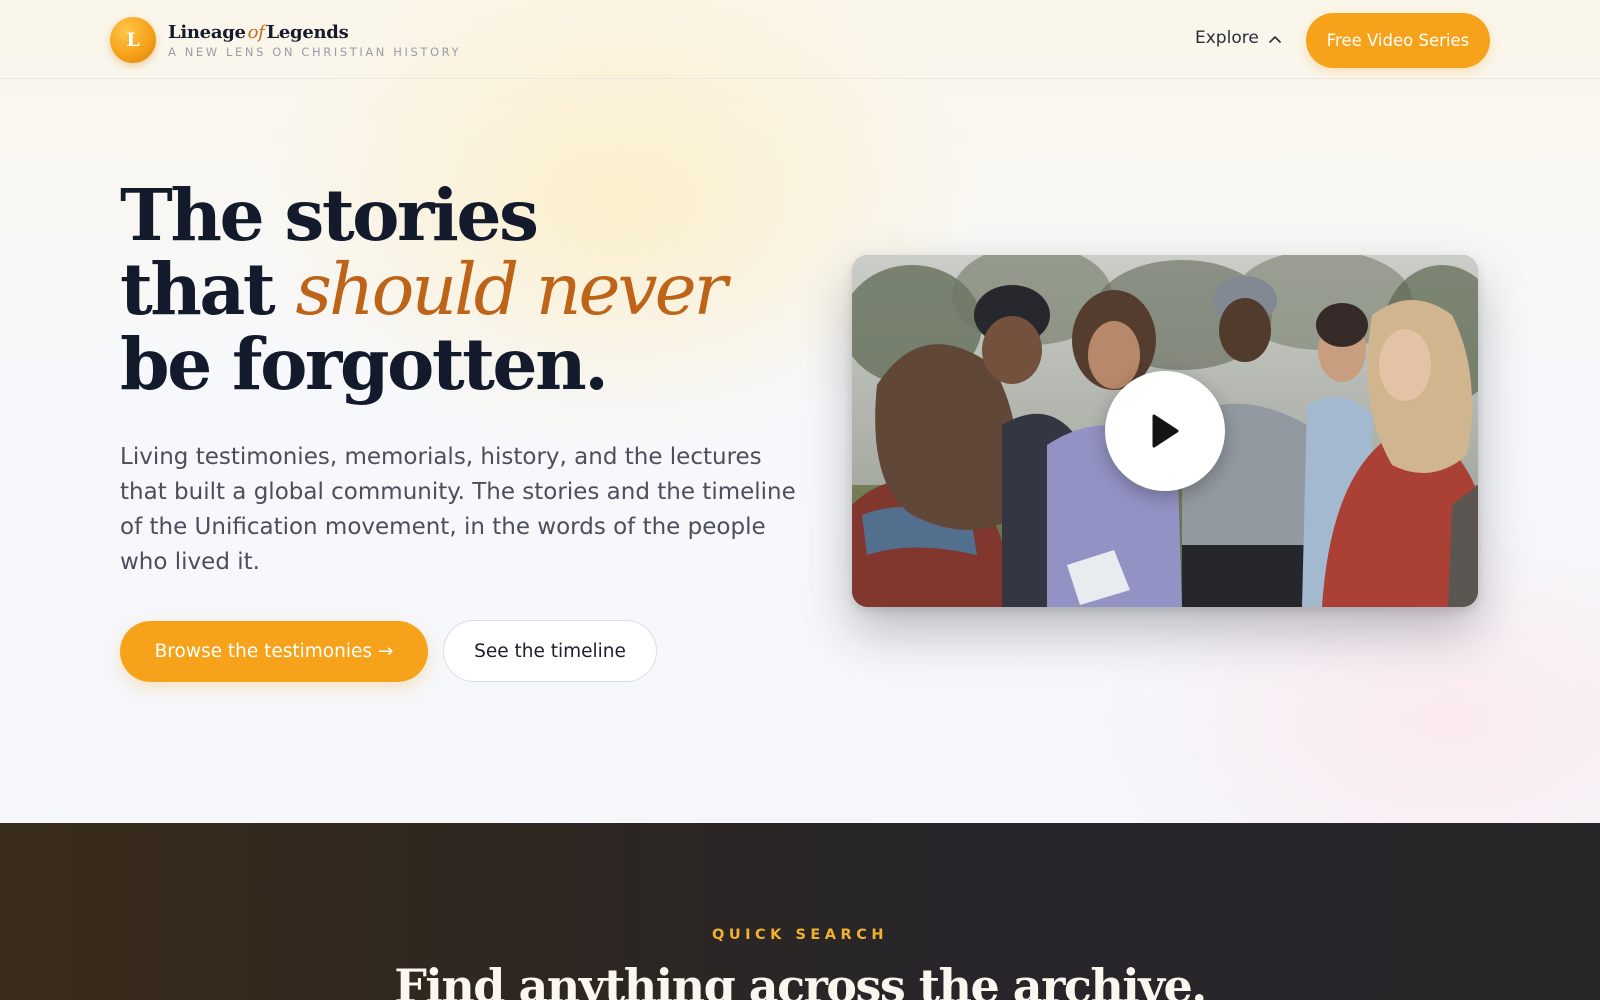 This screenshot has width=1600, height=1000. I want to click on hero-title-accent: should never, so click(511, 289).